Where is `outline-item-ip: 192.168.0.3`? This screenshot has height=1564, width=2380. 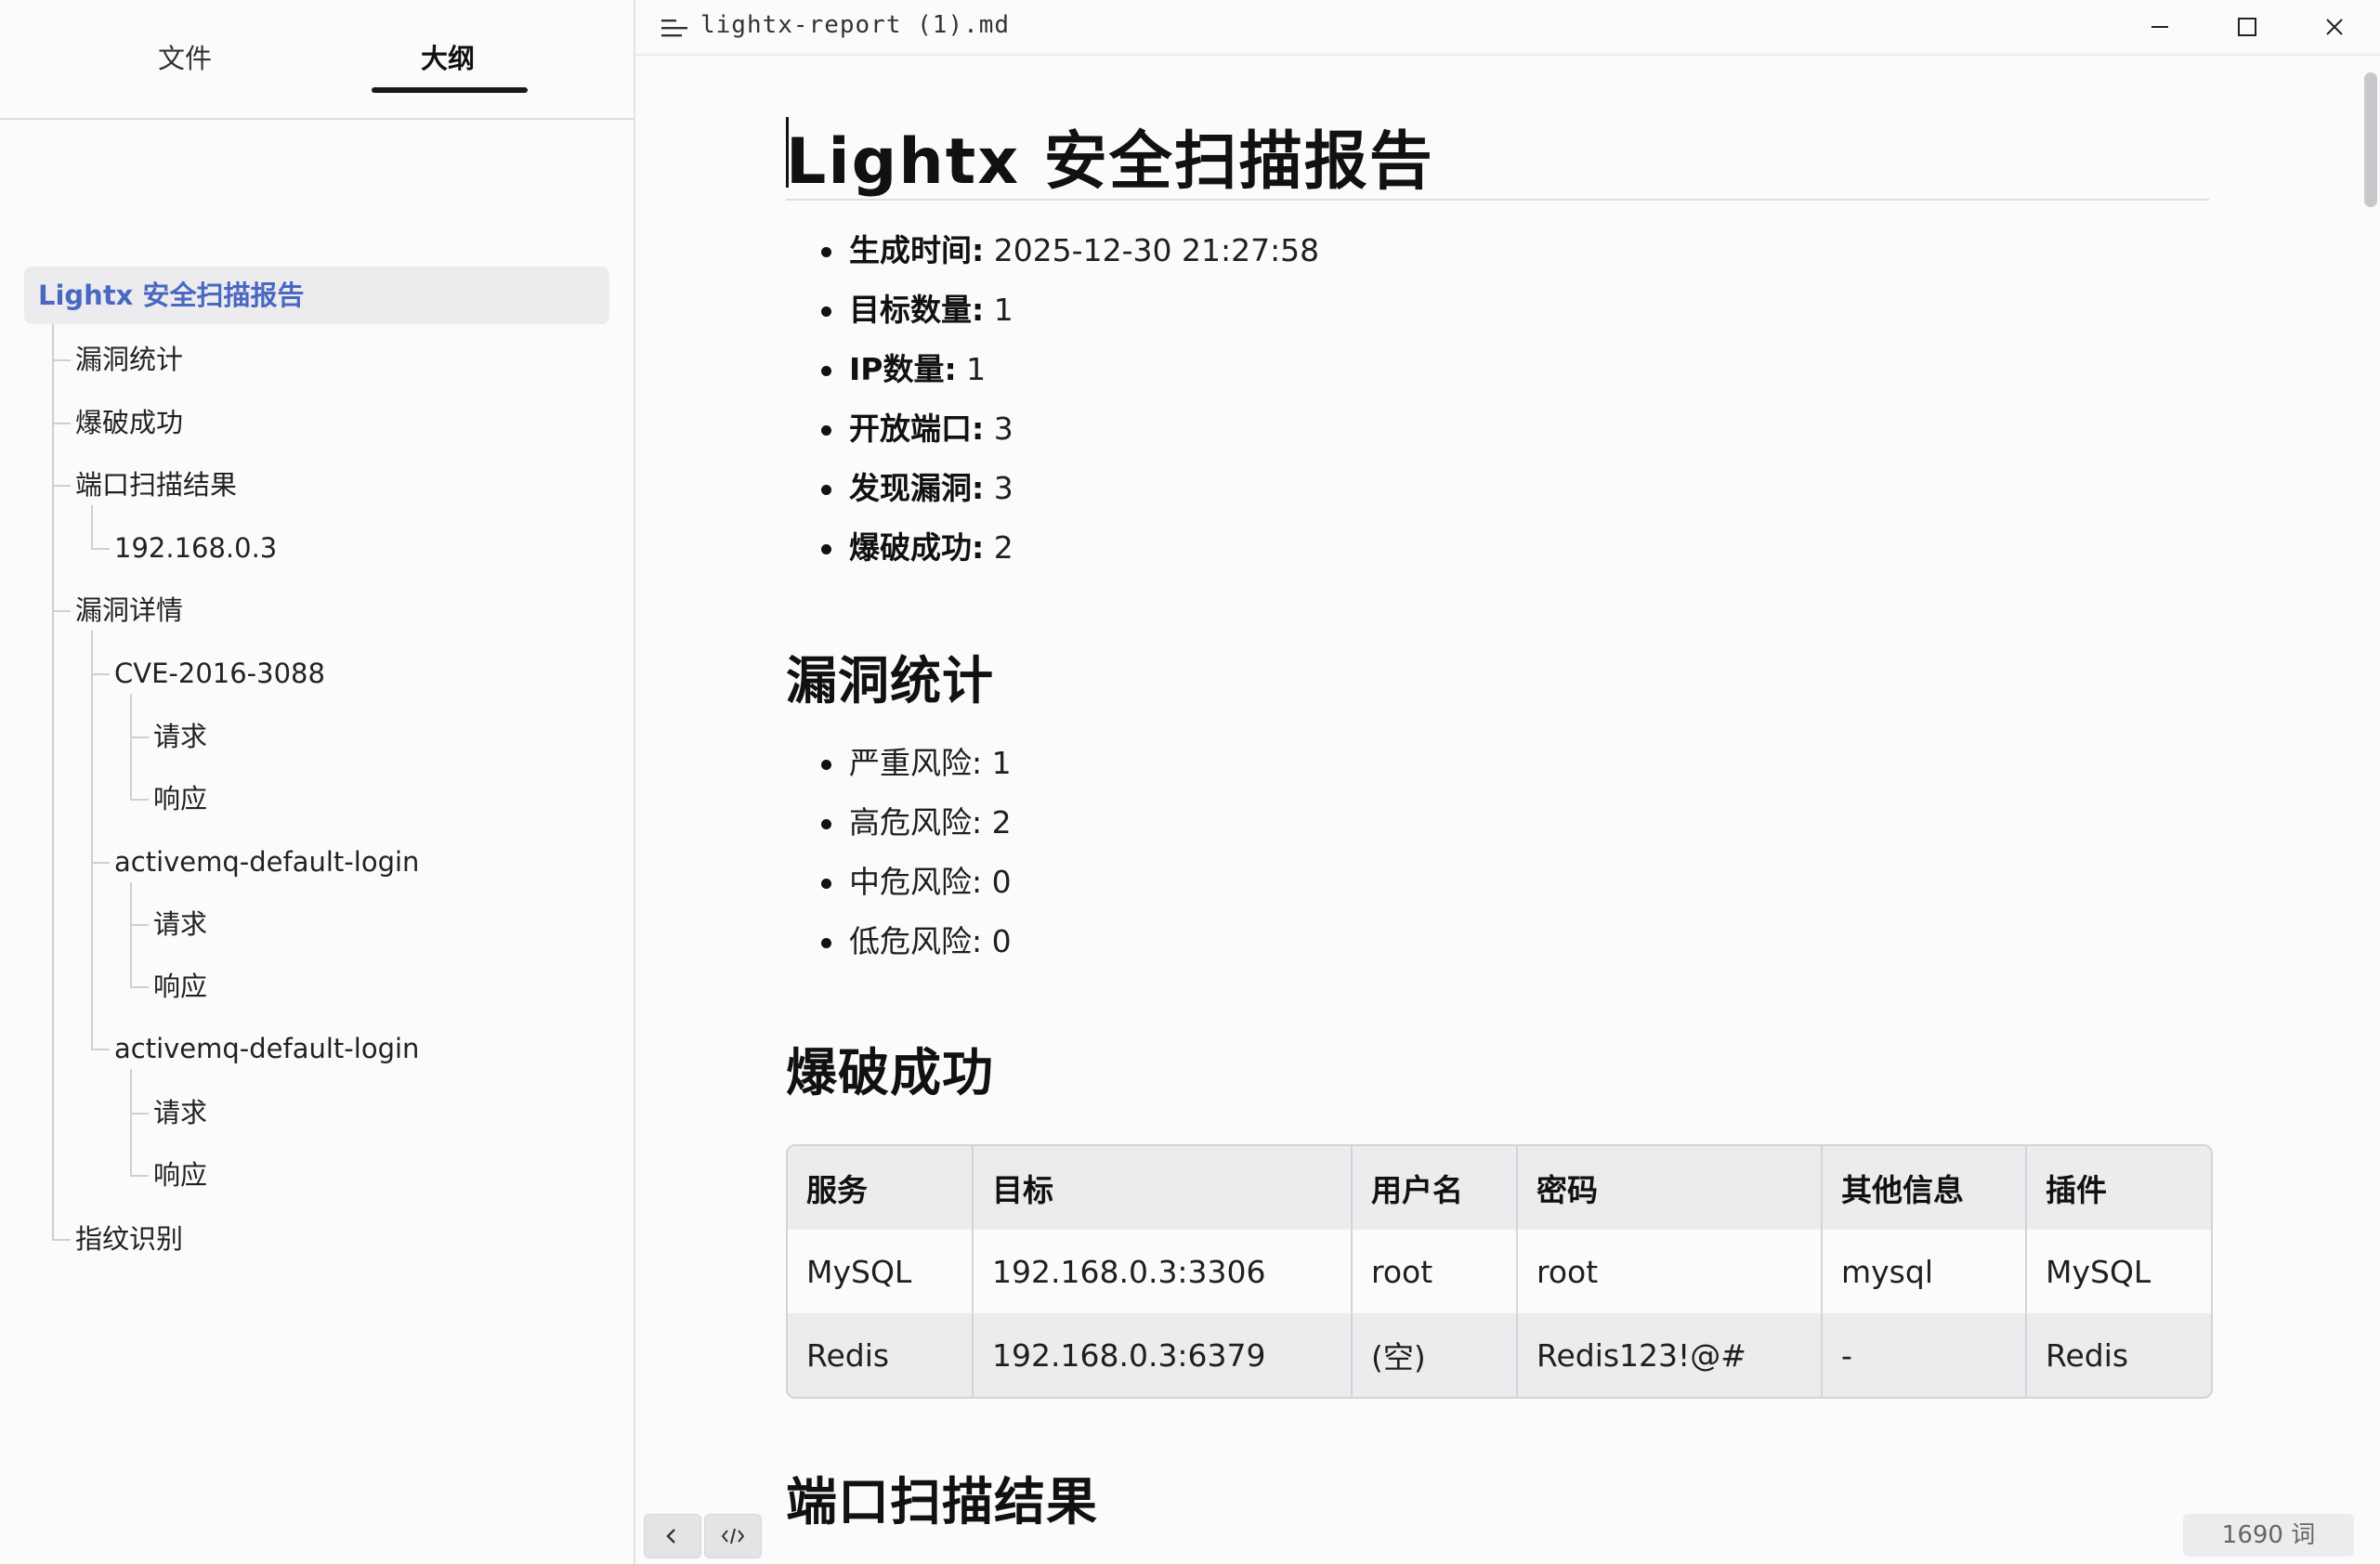
outline-item-ip: 192.168.0.3 is located at coordinates (195, 548).